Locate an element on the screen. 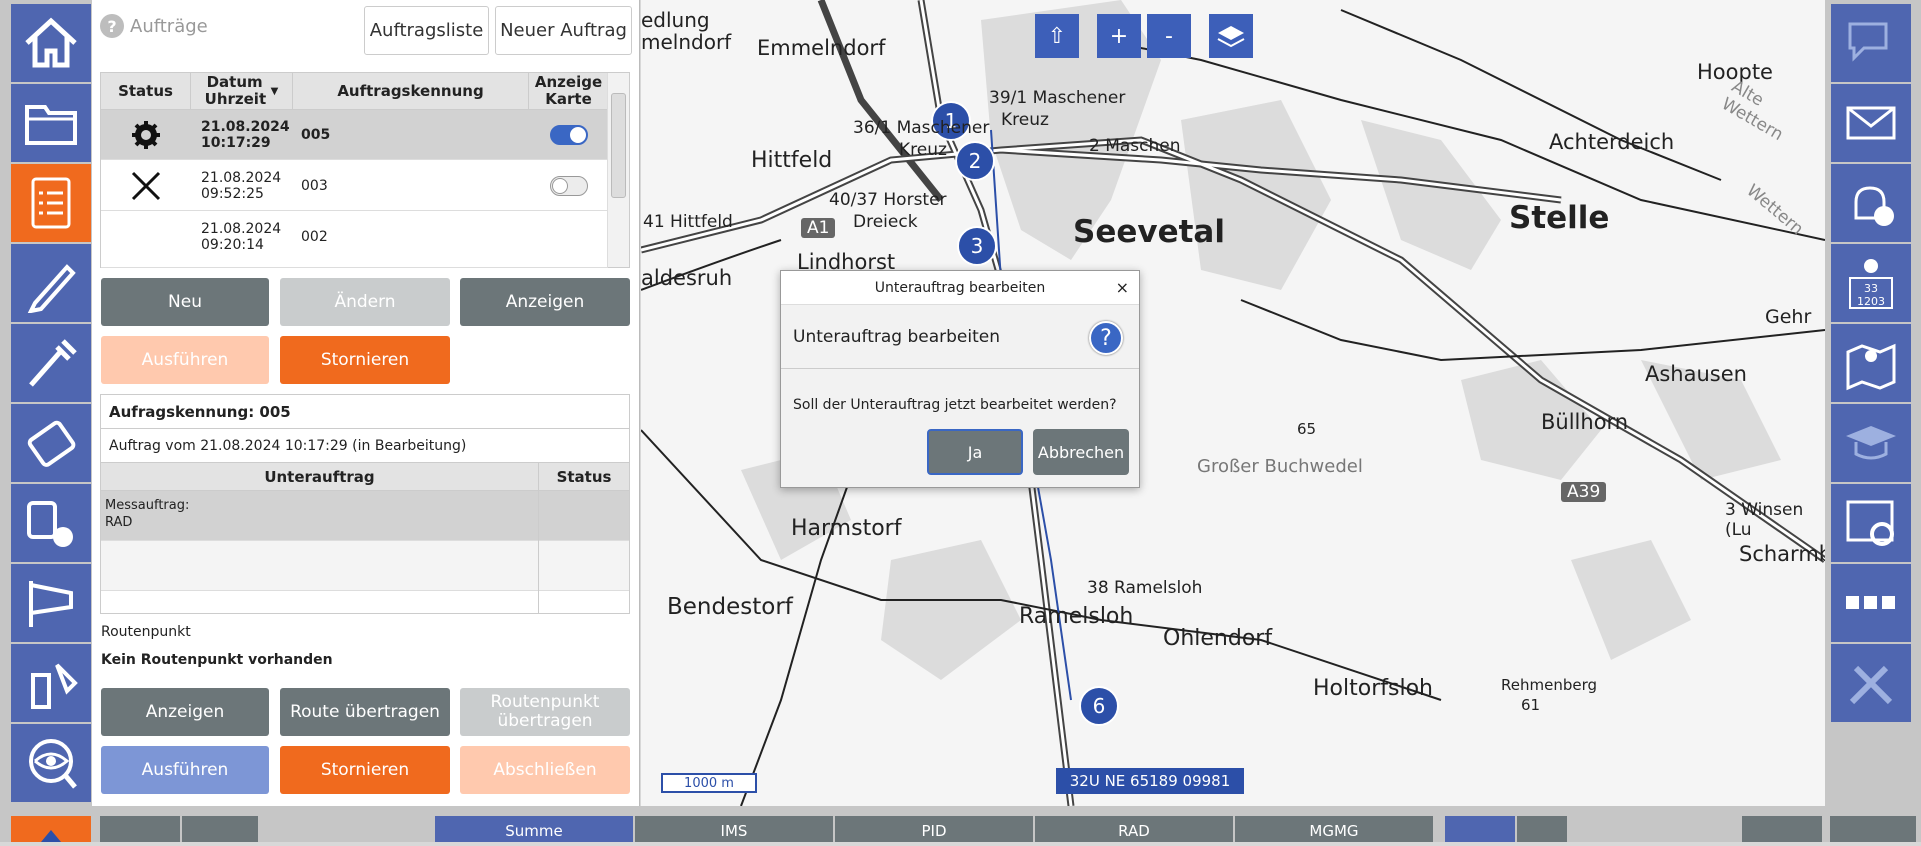  truck-button is located at coordinates (220, 829).